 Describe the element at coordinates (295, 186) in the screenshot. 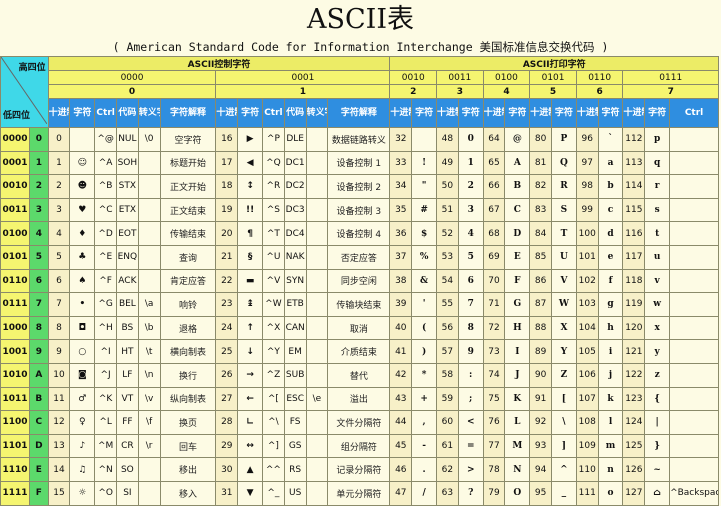

I see `ctrl-code-cell: DC2` at that location.